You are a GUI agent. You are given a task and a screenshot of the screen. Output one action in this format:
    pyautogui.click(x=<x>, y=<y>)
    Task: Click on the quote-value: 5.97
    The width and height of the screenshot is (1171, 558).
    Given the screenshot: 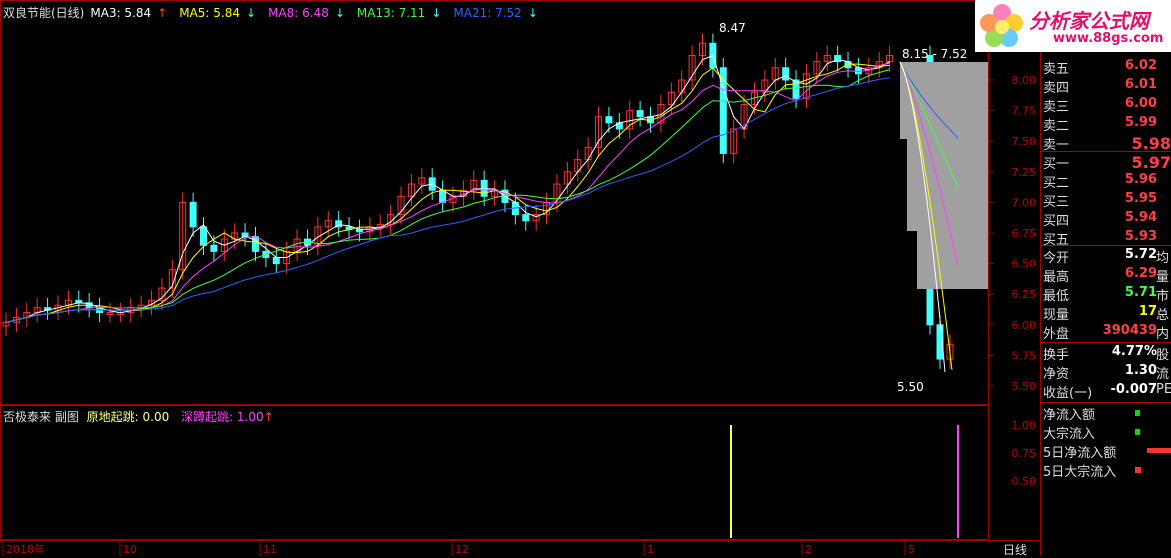 What is the action you would take?
    pyautogui.click(x=1151, y=162)
    